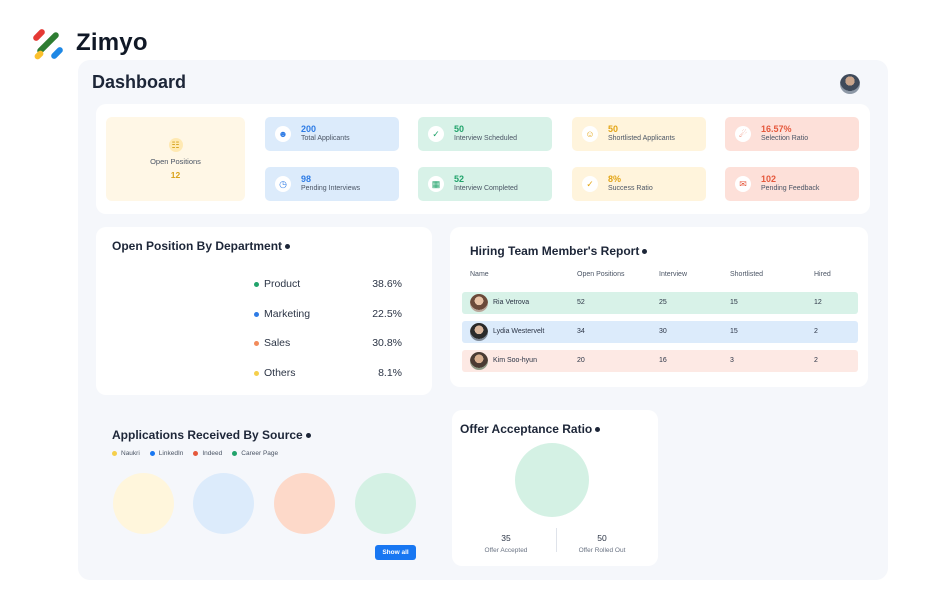 The height and width of the screenshot is (598, 932). I want to click on stat-label: Interview Scheduled, so click(486, 139).